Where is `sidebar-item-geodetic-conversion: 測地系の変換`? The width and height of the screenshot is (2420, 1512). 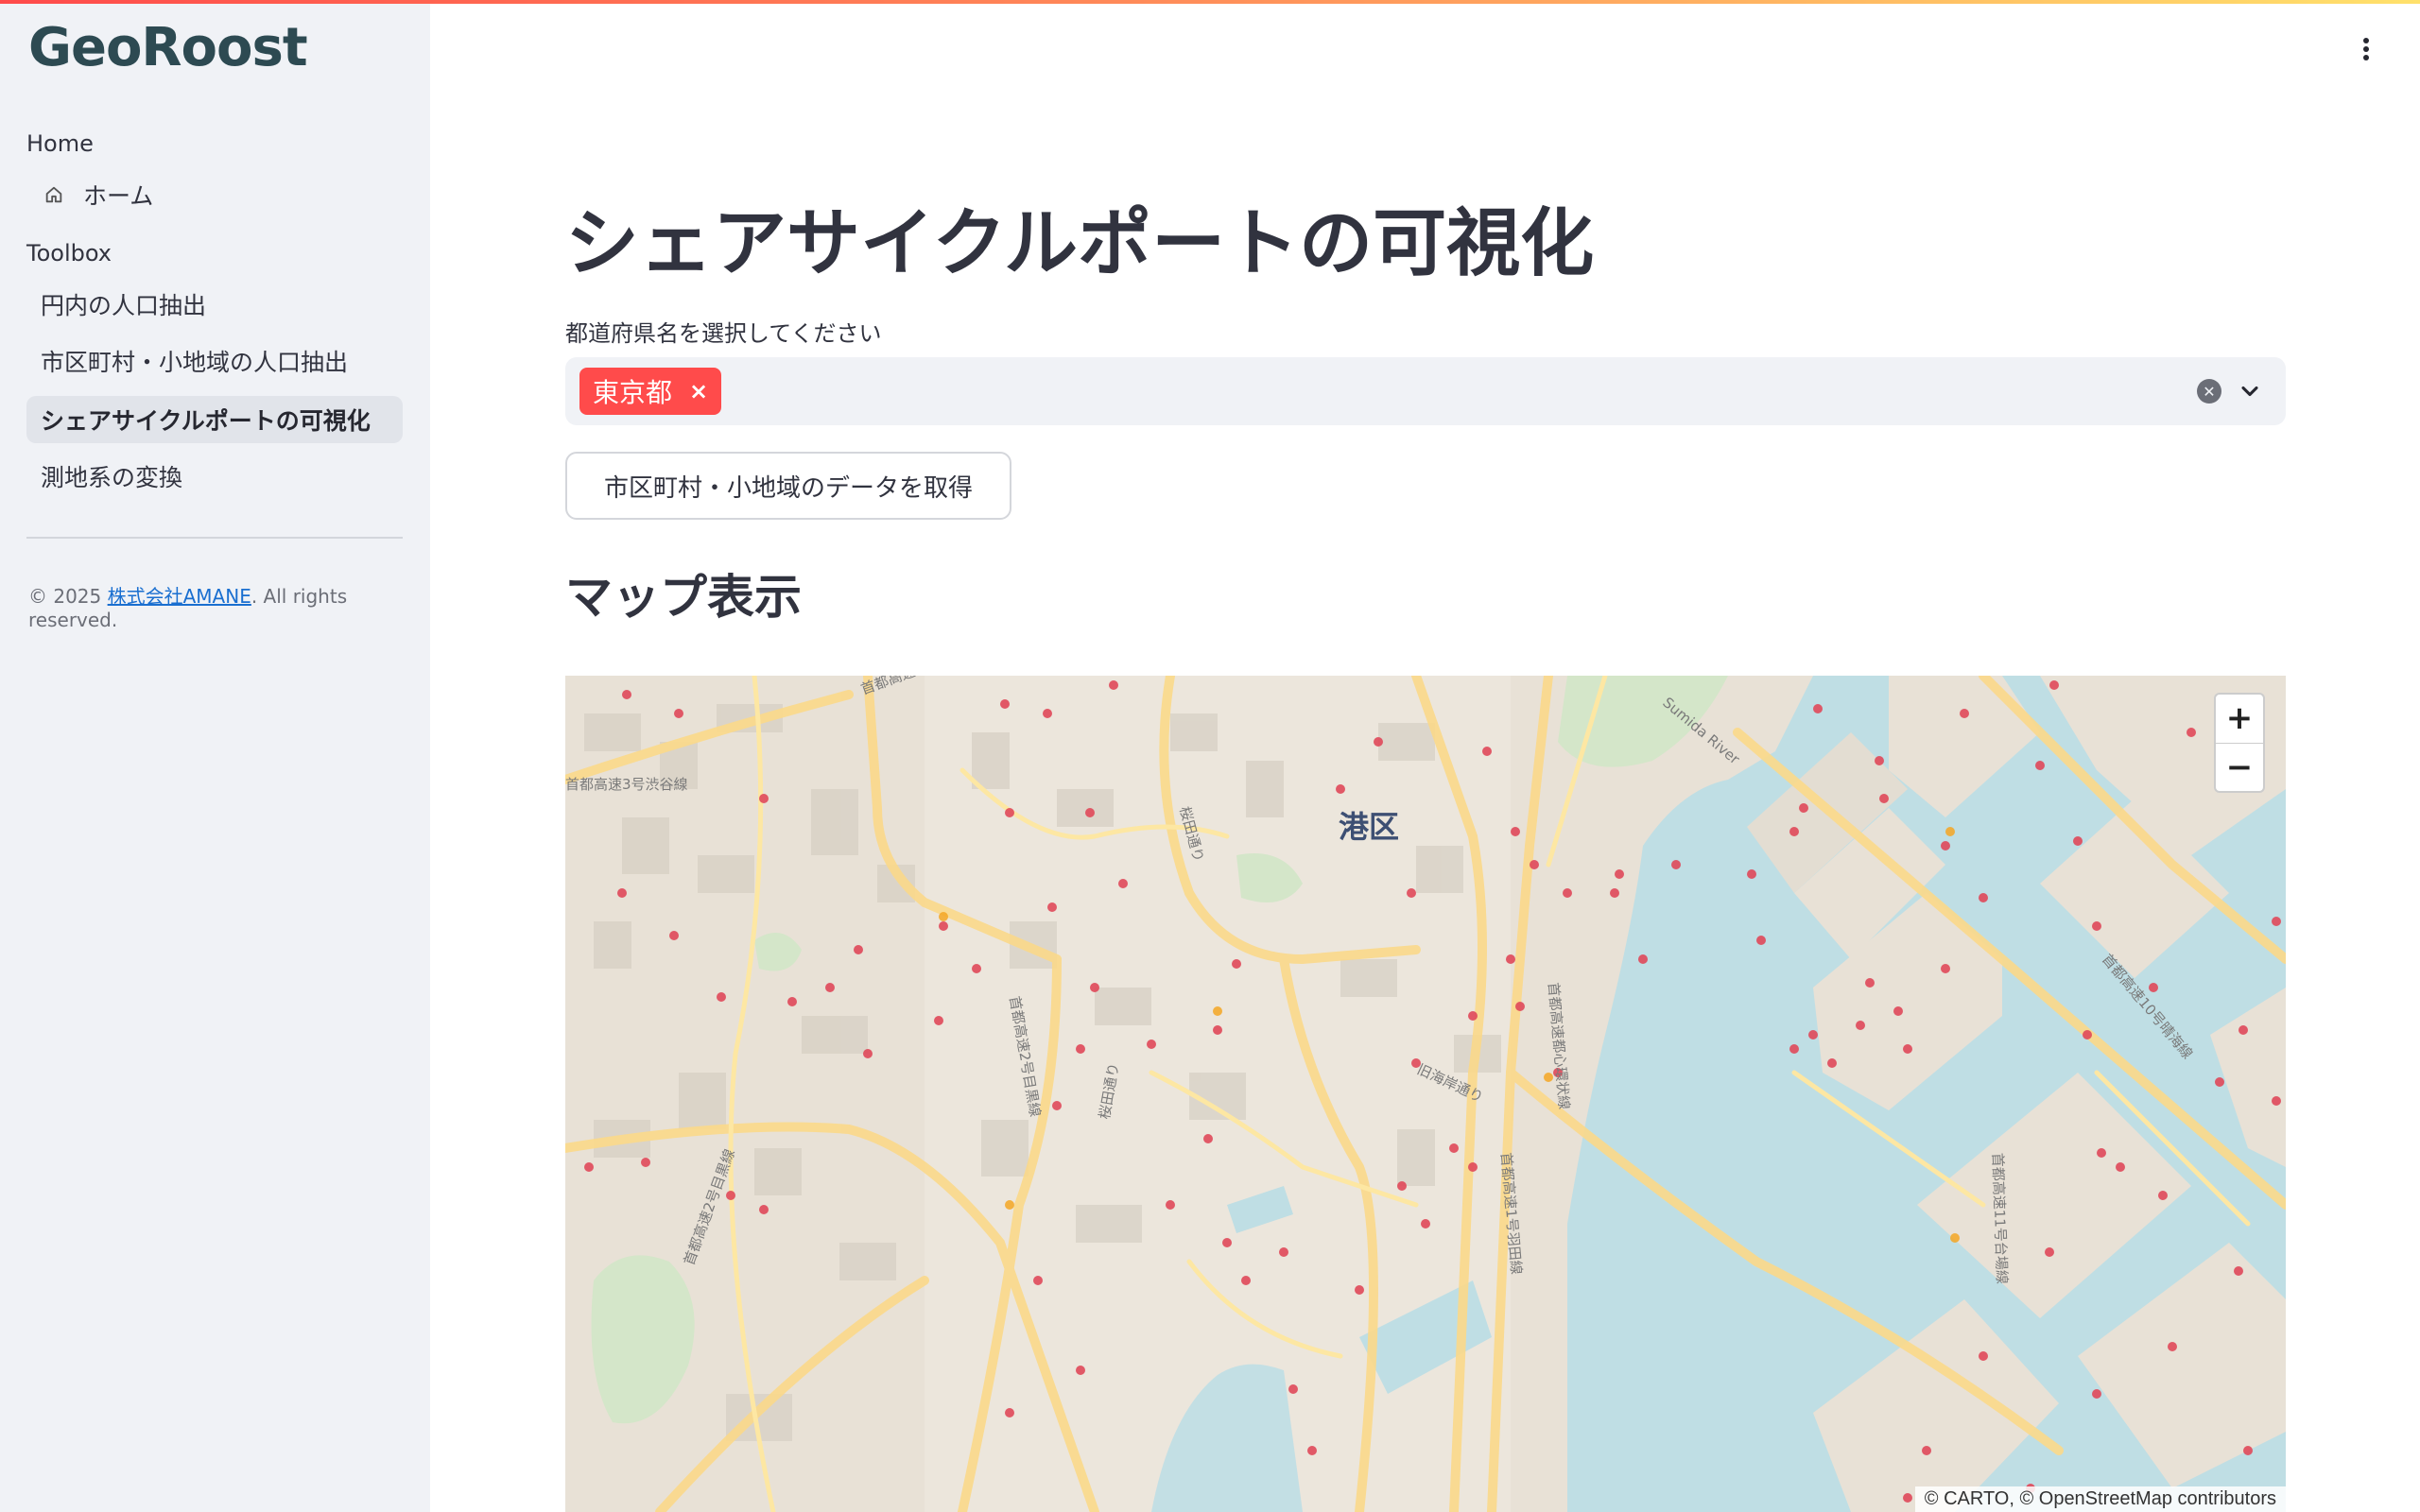 sidebar-item-geodetic-conversion: 測地系の変換 is located at coordinates (214, 476).